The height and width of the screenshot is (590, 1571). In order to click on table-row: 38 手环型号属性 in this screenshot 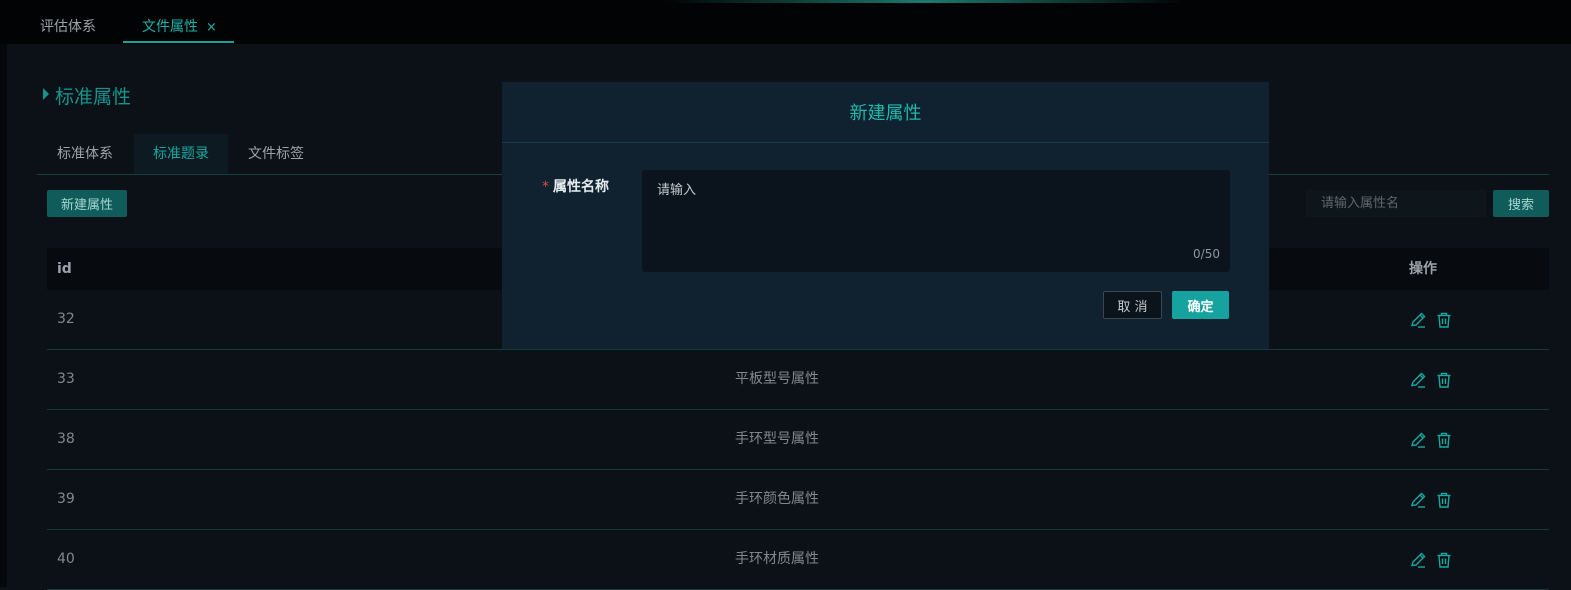, I will do `click(798, 440)`.